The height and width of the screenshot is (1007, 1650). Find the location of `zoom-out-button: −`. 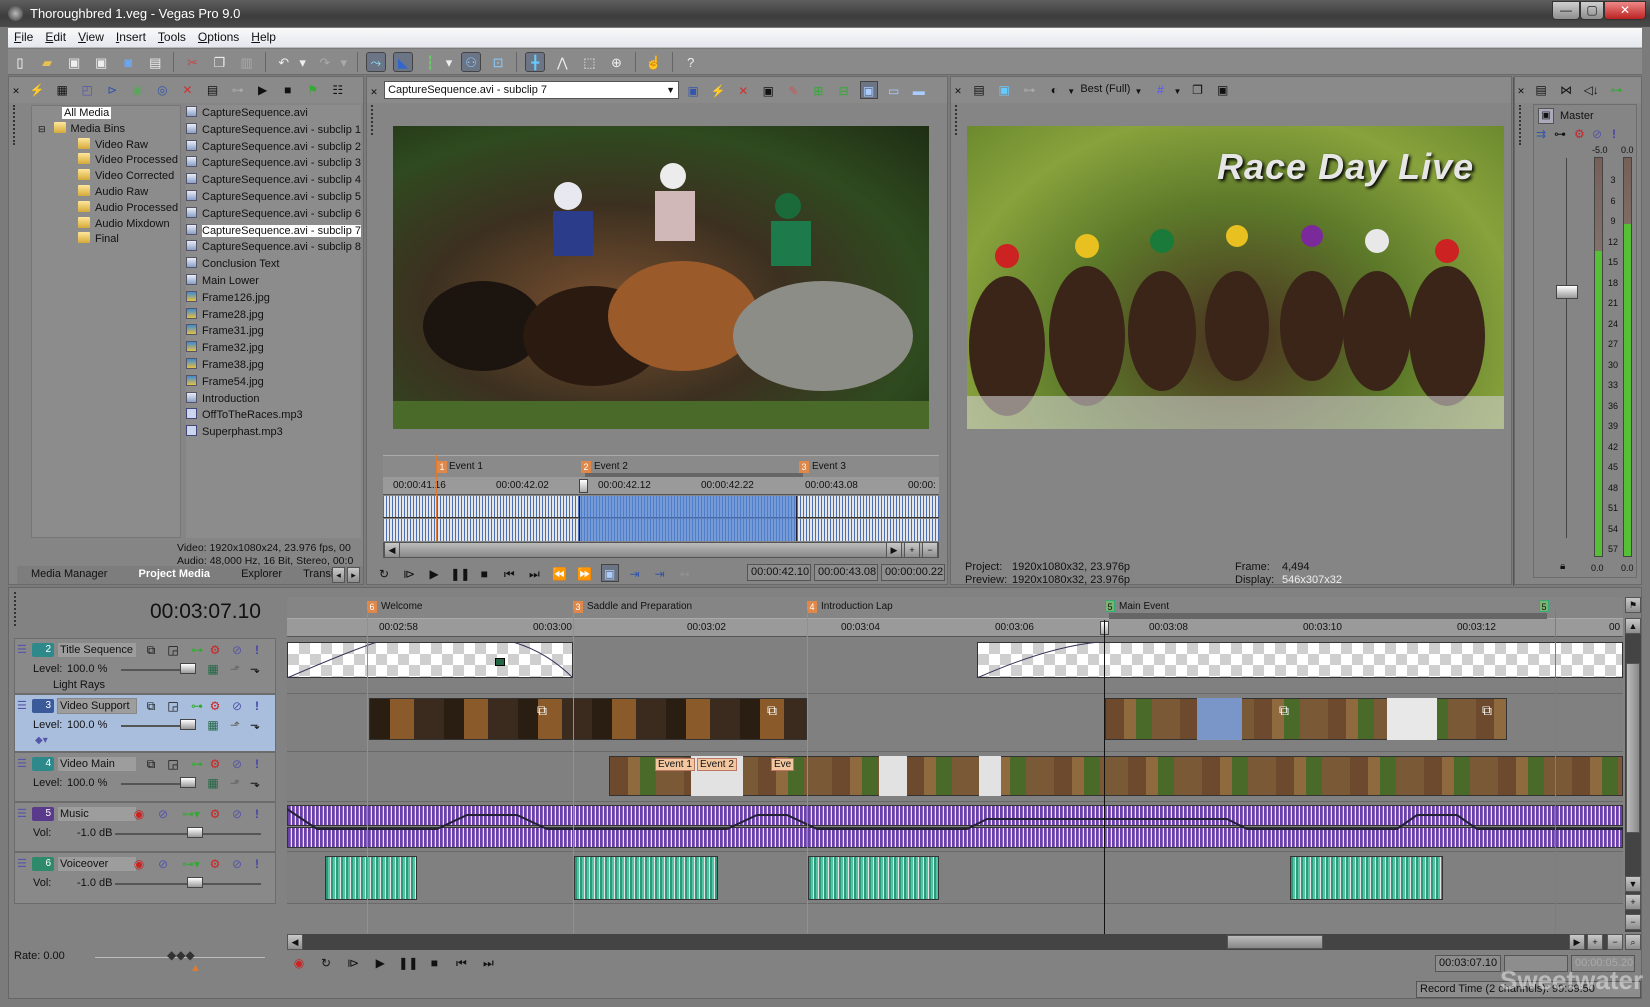

zoom-out-button: − is located at coordinates (930, 550).